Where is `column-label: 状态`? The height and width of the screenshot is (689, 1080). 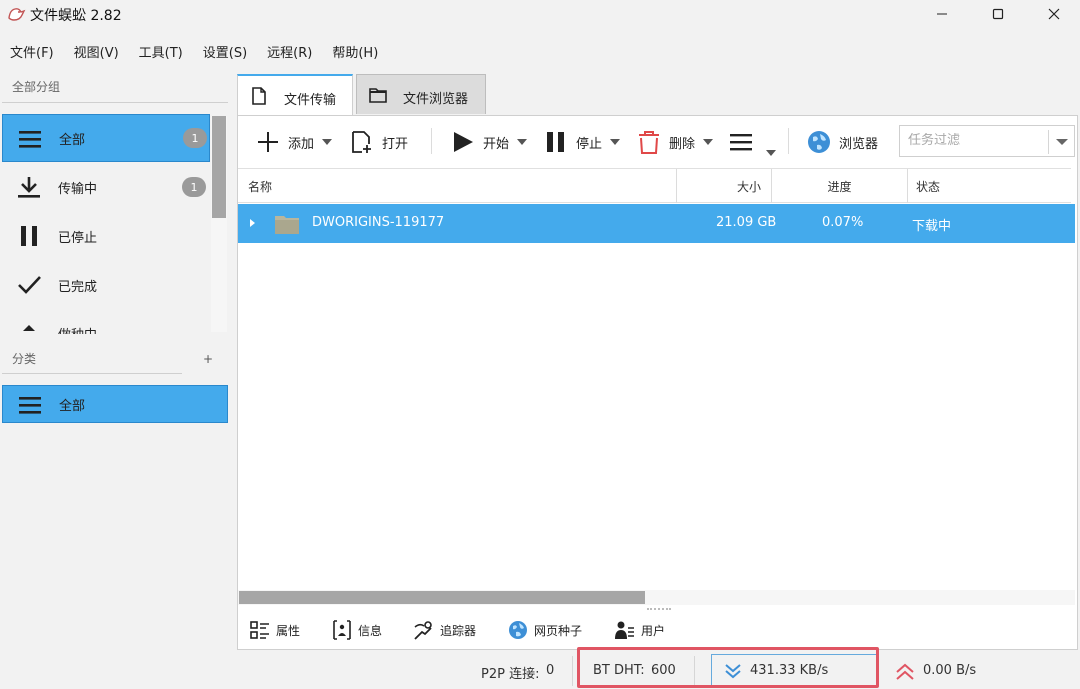
column-label: 状态 is located at coordinates (928, 186).